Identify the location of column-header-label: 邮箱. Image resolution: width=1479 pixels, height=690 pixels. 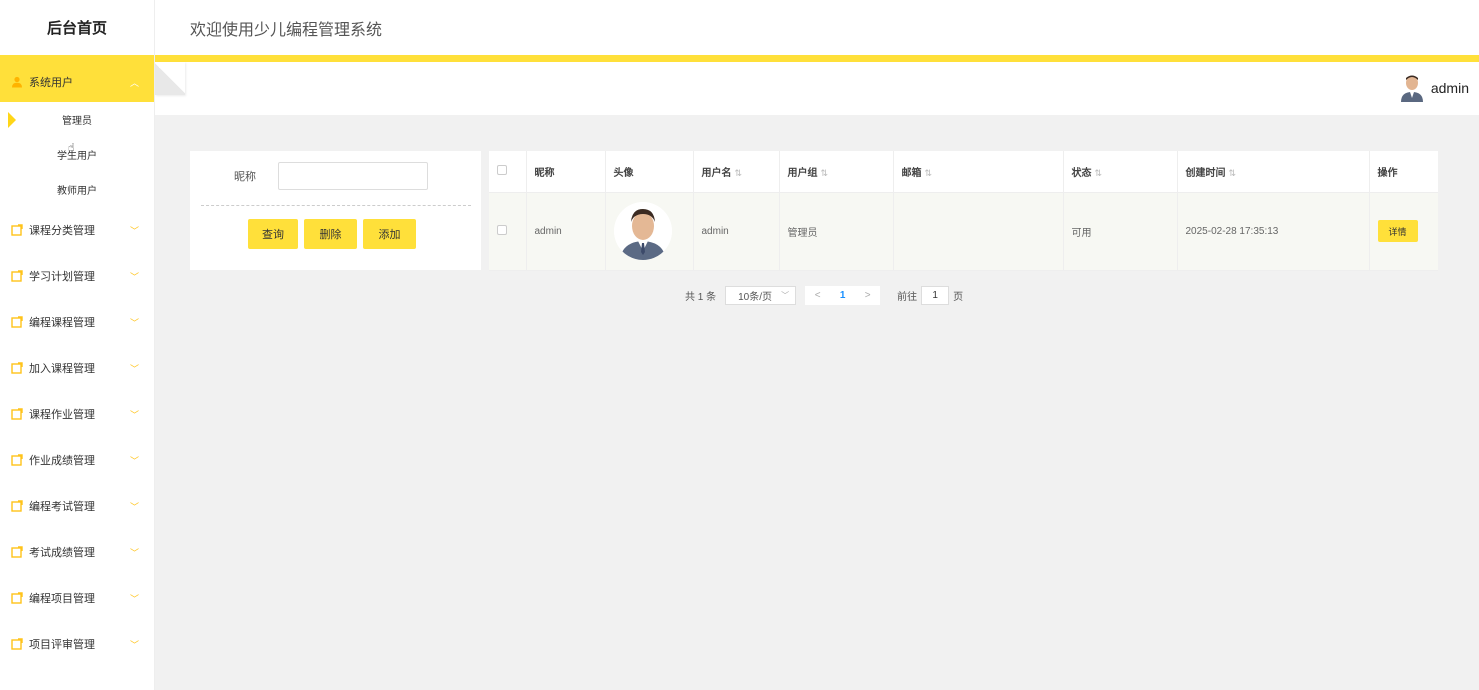
(911, 173).